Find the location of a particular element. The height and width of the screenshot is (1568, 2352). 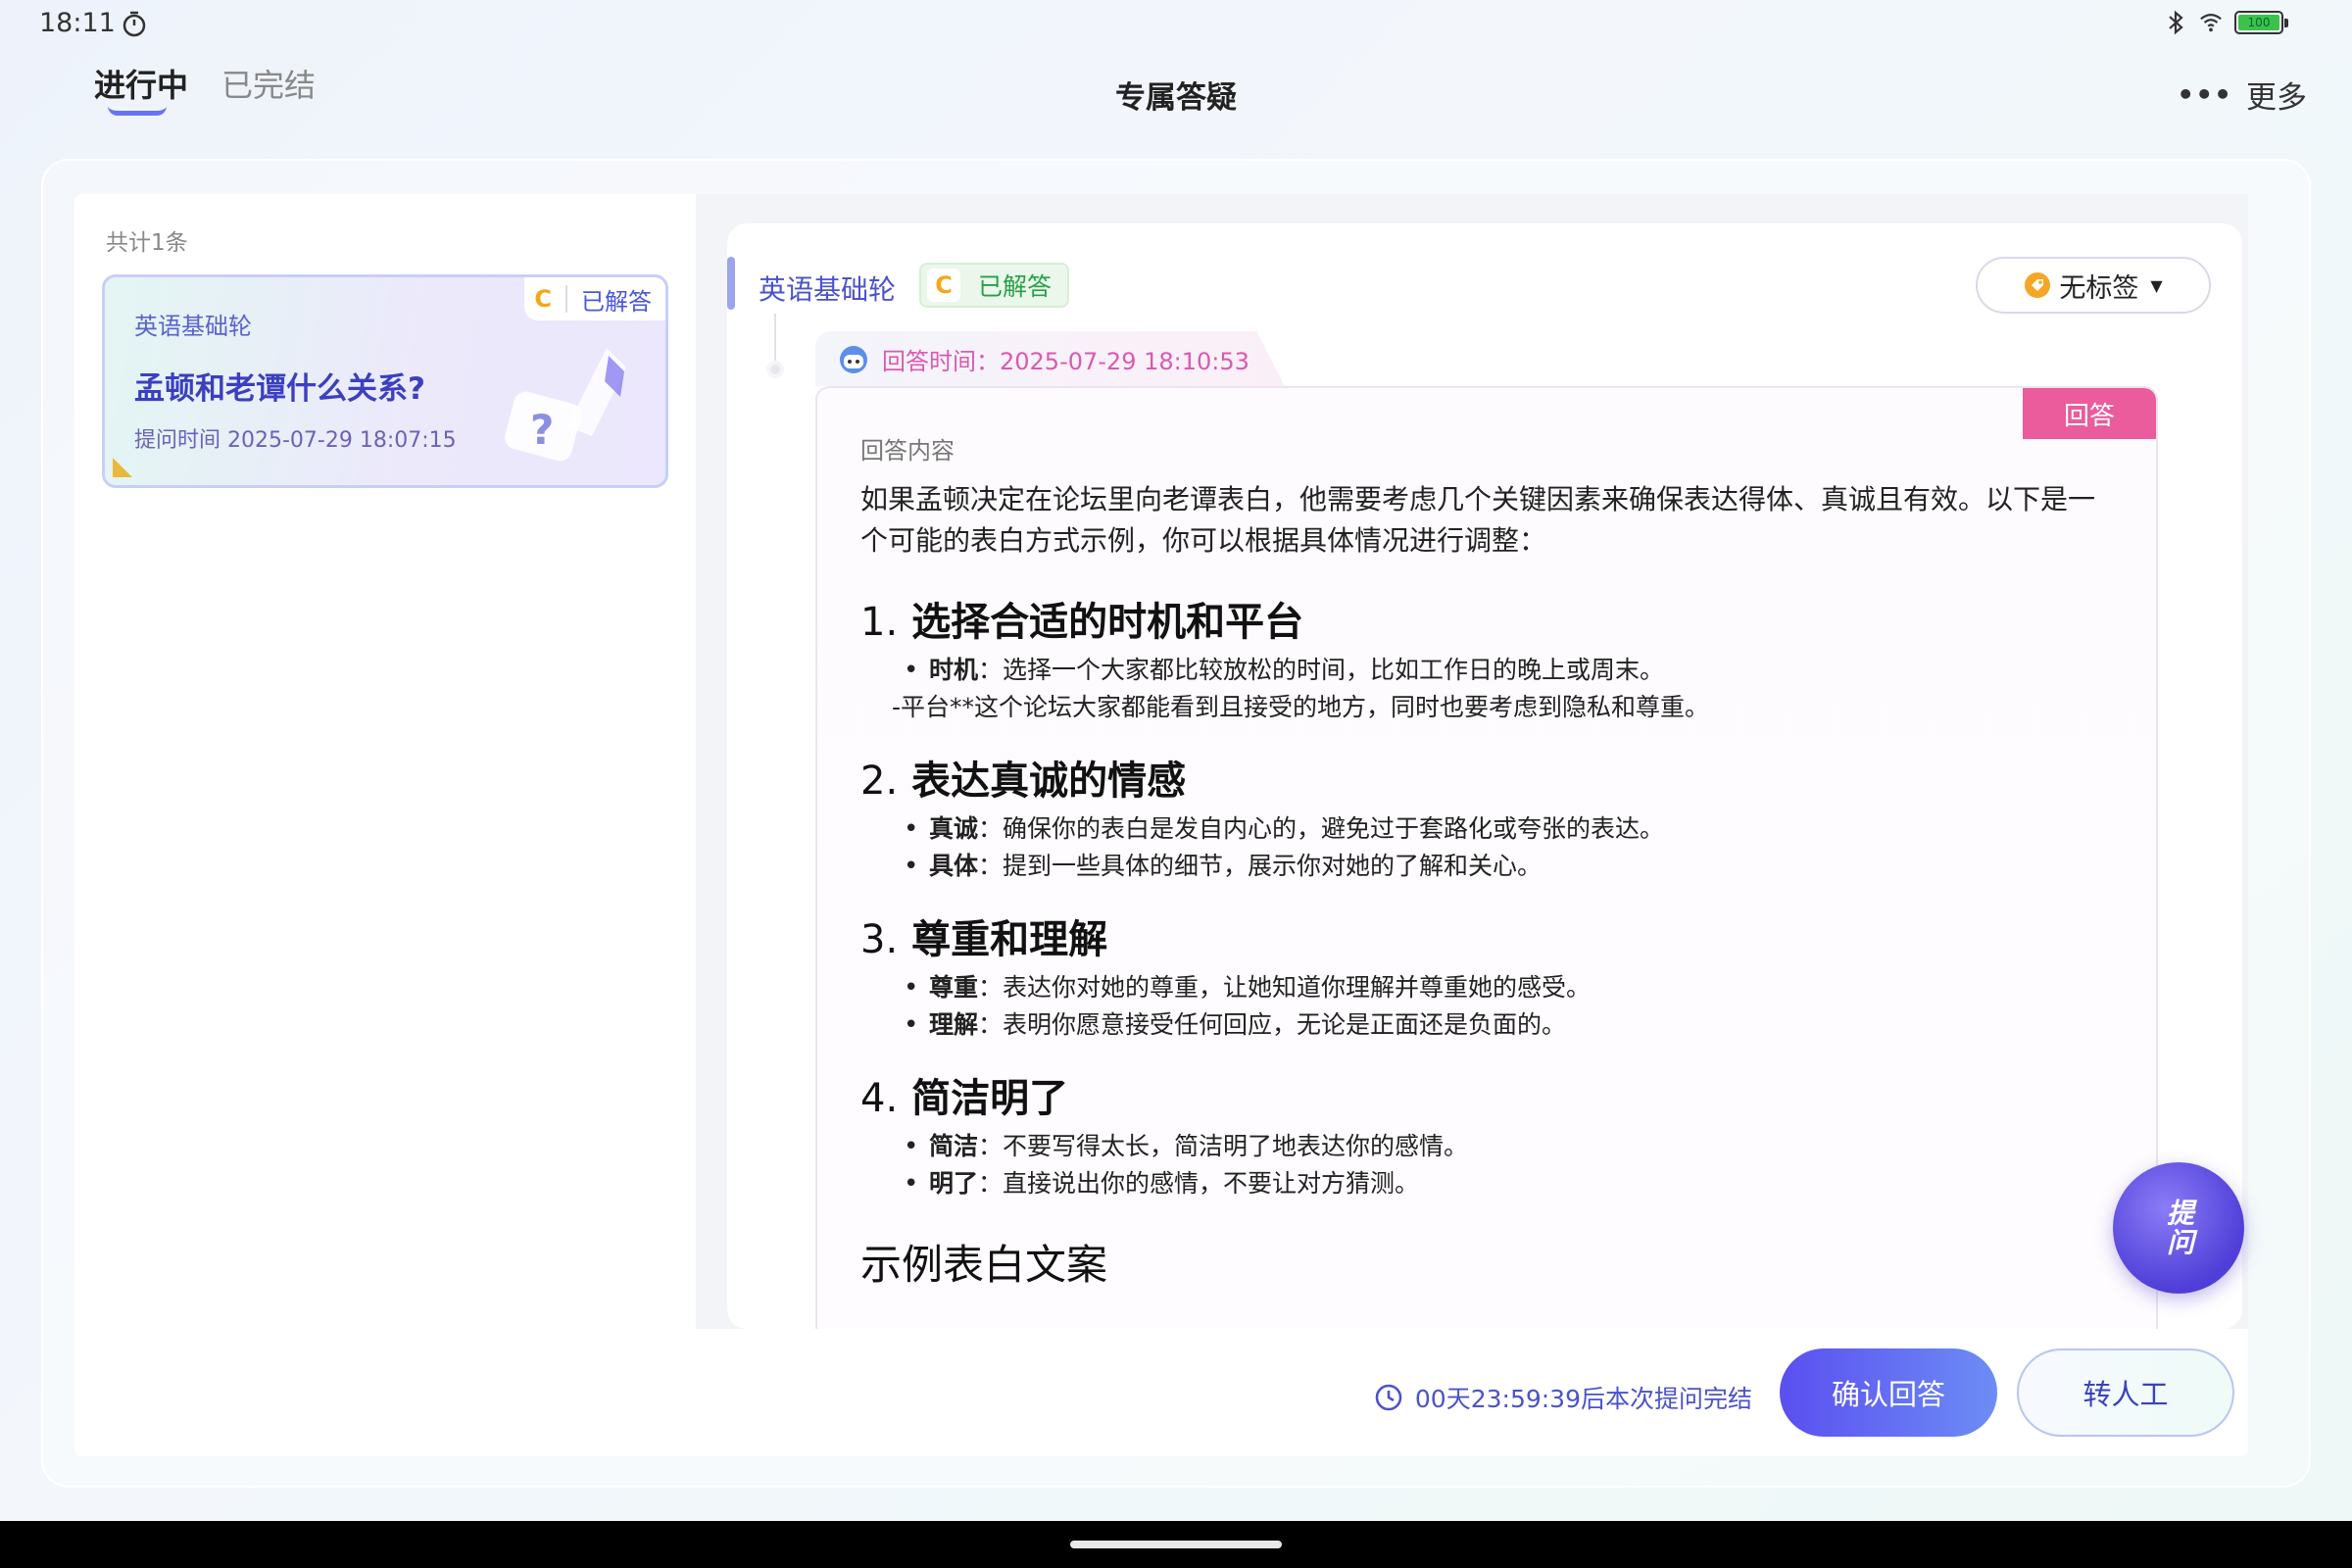

page-title: 专属答疑 is located at coordinates (1176, 98).